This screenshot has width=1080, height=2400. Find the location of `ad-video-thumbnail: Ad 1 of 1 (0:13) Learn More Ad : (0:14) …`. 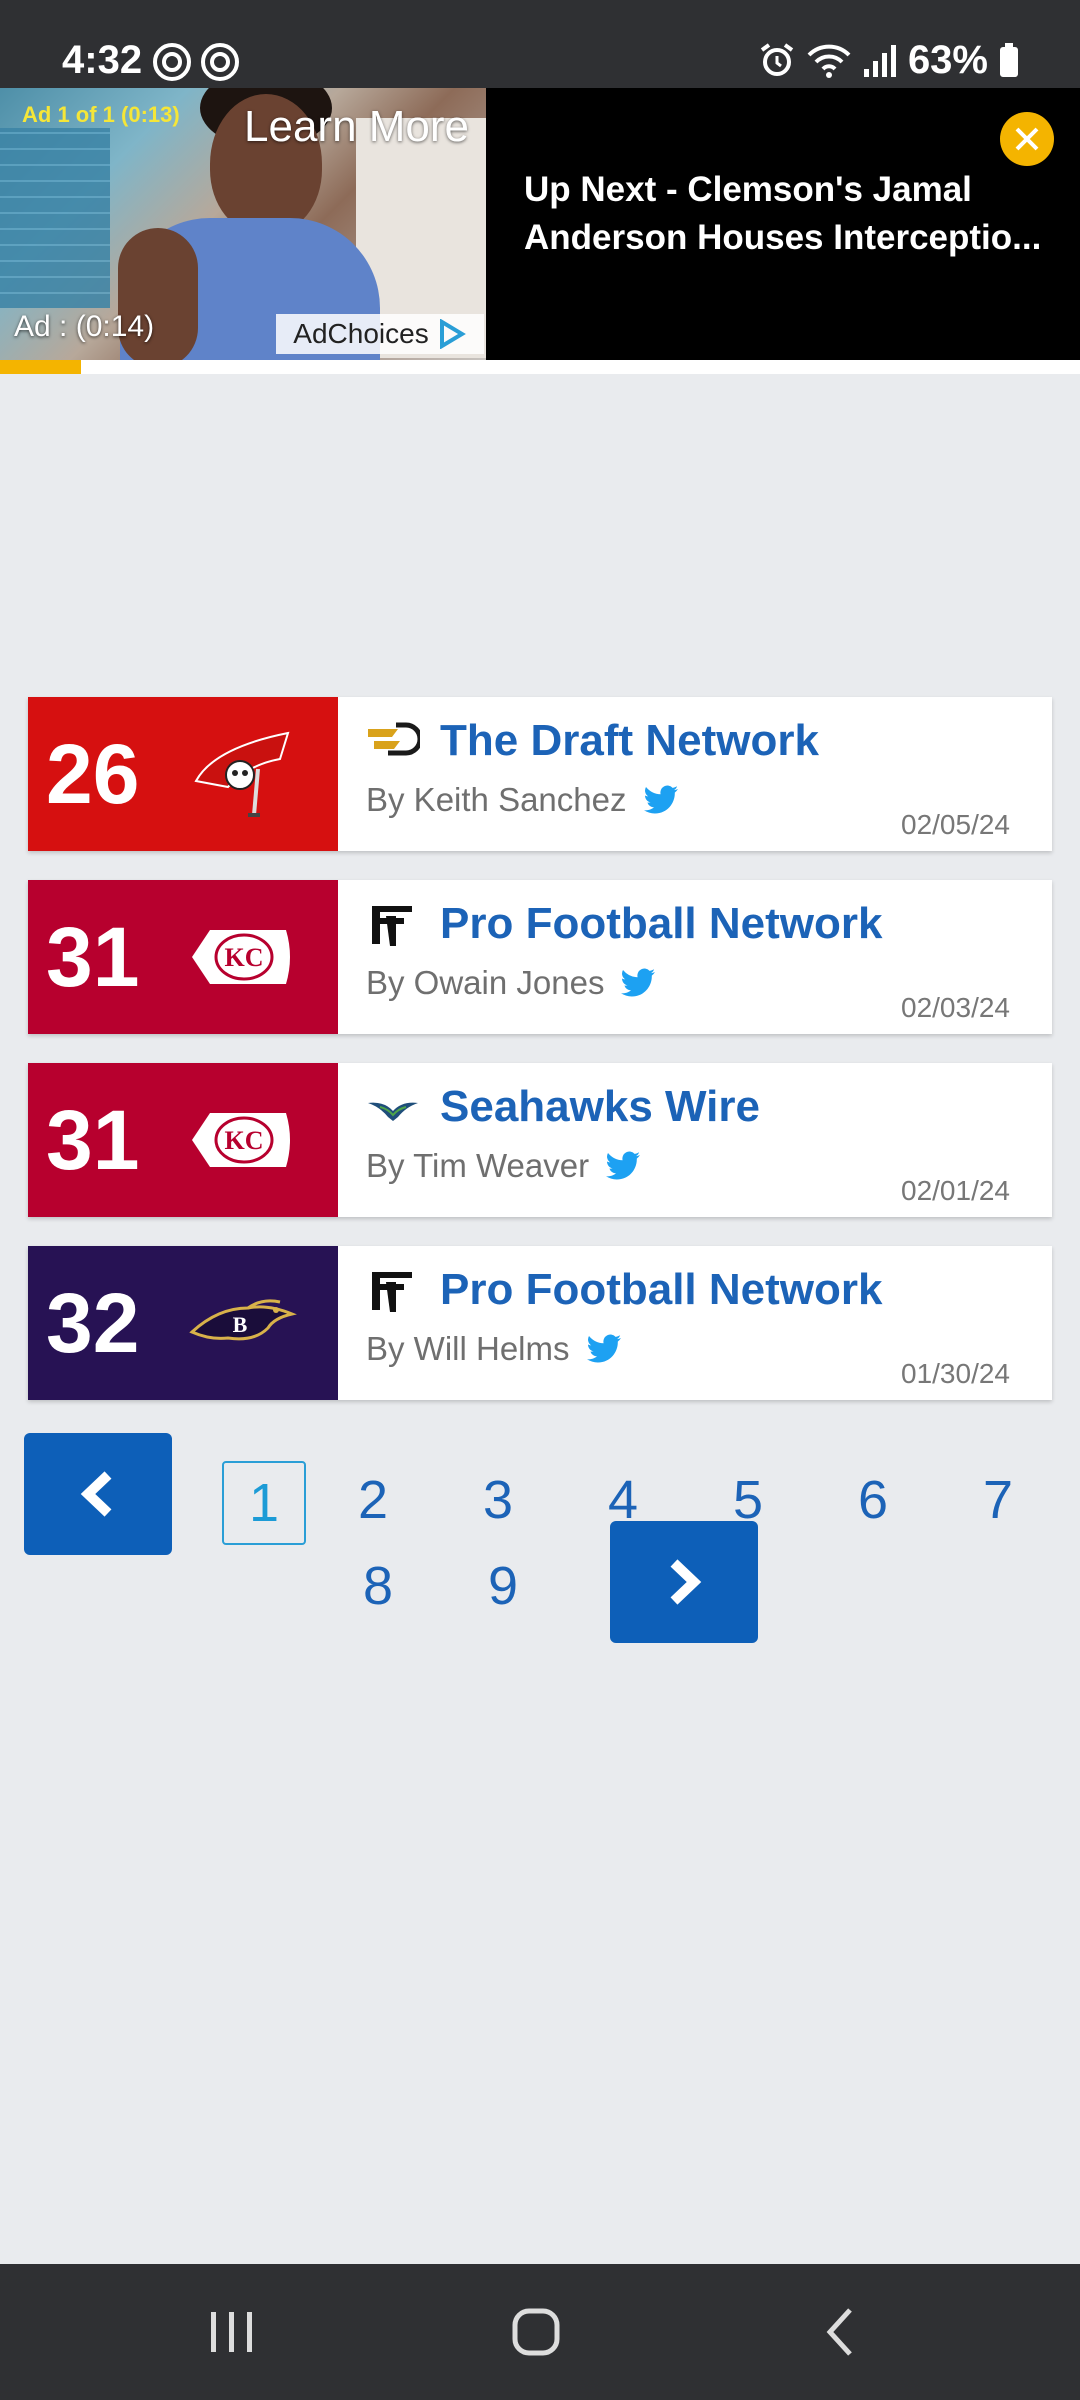

ad-video-thumbnail: Ad 1 of 1 (0:13) Learn More Ad : (0:14) … is located at coordinates (243, 224).